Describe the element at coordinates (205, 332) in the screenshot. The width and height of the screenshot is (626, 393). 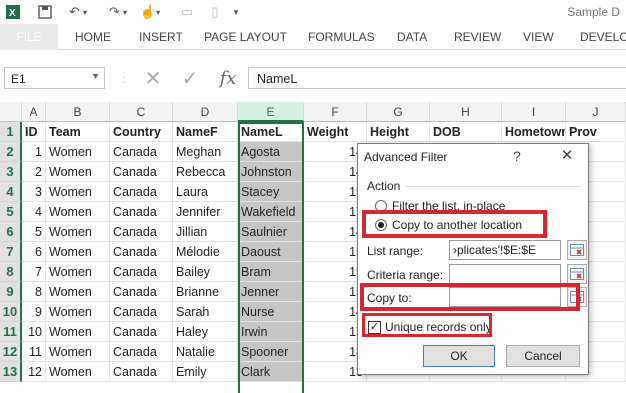
I see `table-cell: Haley` at that location.